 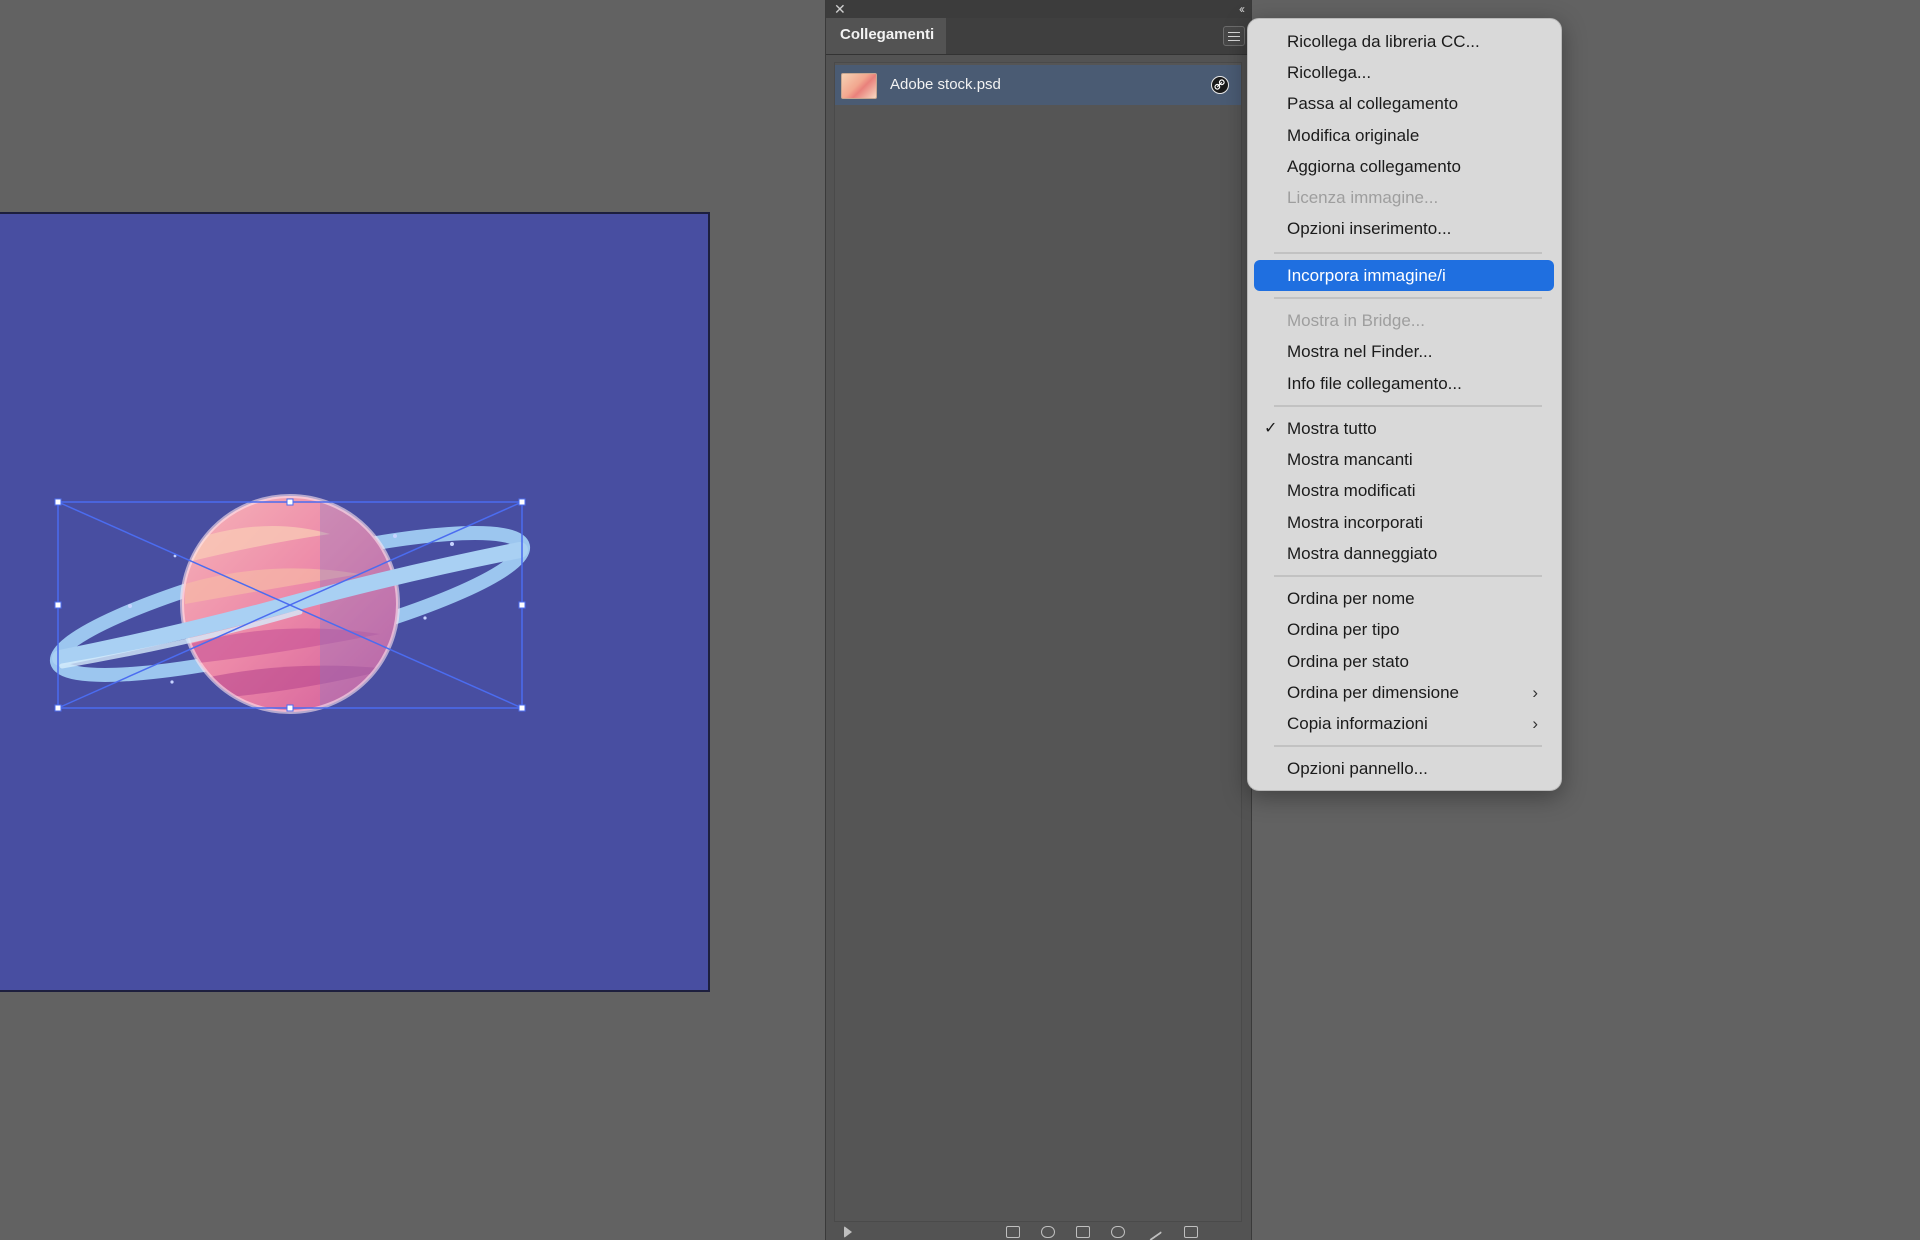 I want to click on go-to-link-icon, so click(x=1083, y=1232).